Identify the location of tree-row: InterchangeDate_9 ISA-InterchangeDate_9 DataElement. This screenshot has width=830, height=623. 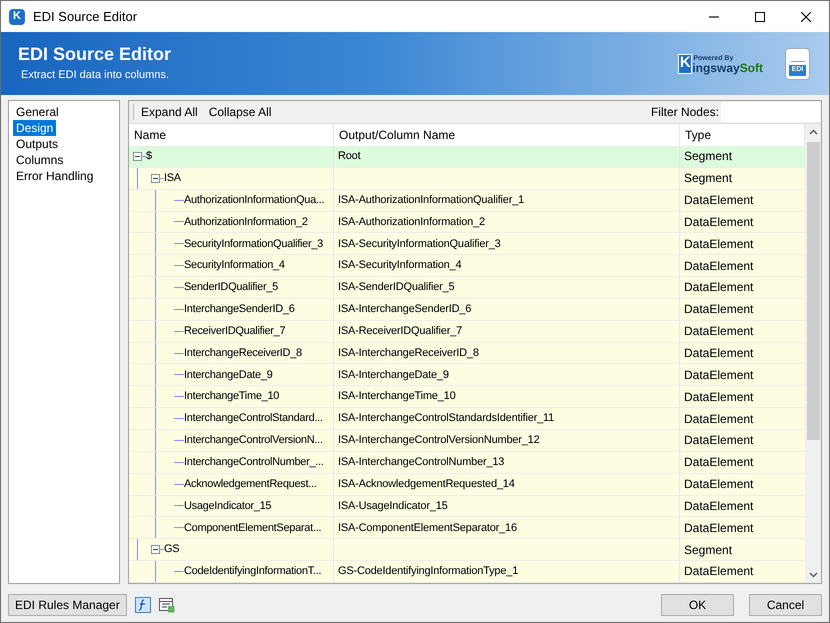
(467, 375).